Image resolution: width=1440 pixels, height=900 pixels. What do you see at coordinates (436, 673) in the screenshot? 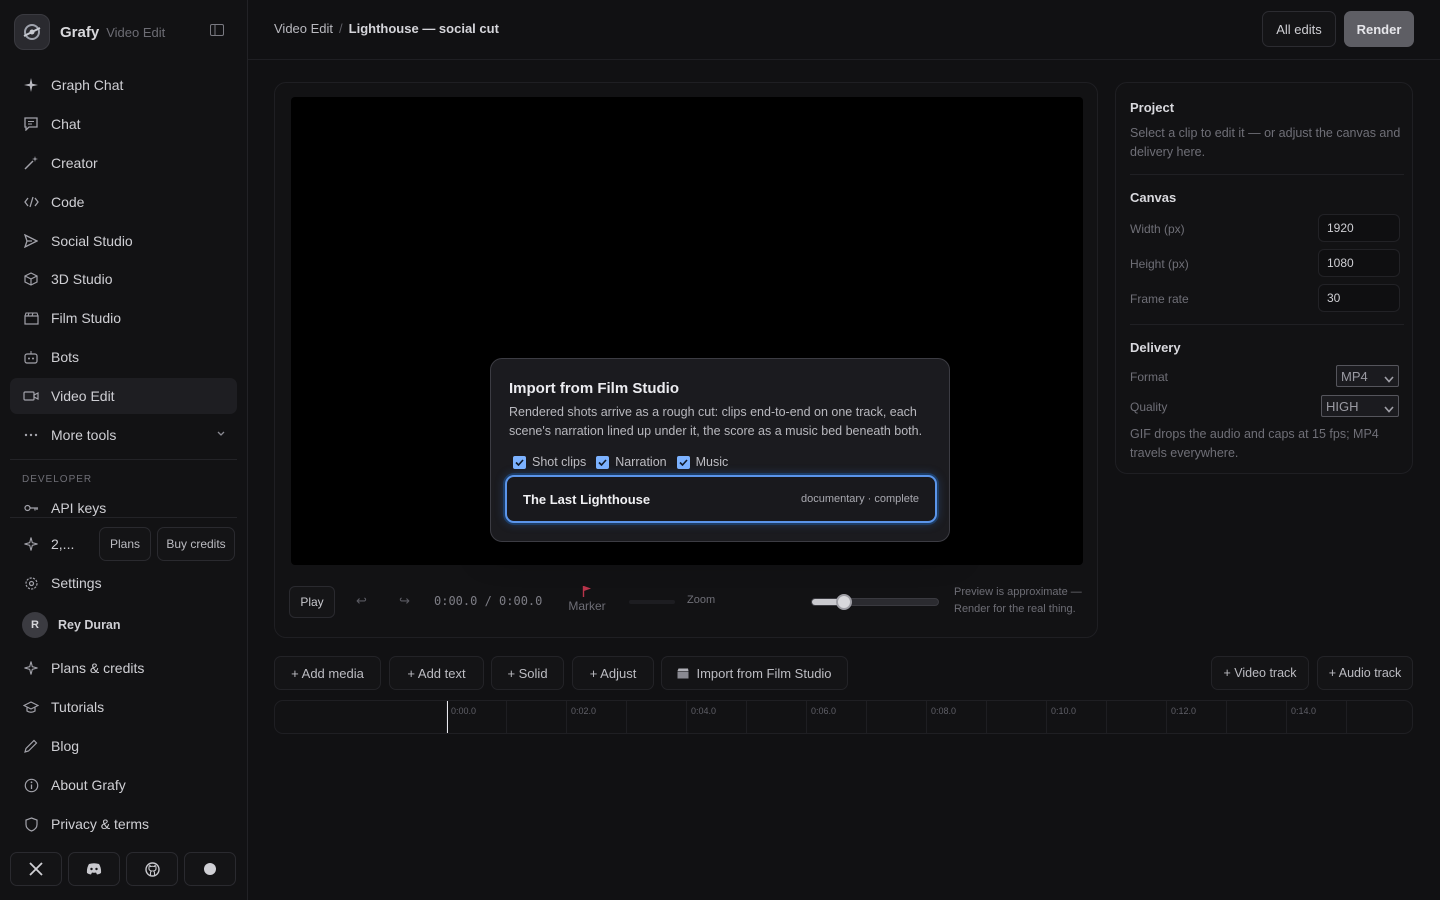
I see `add-text-button: + Add text` at bounding box center [436, 673].